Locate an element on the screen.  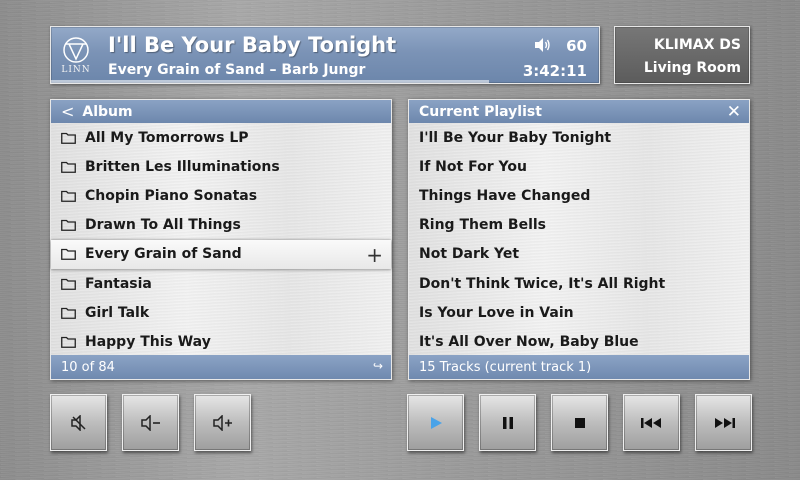
playlist-panel-header: Current Playlist ✕ is located at coordinates (579, 111).